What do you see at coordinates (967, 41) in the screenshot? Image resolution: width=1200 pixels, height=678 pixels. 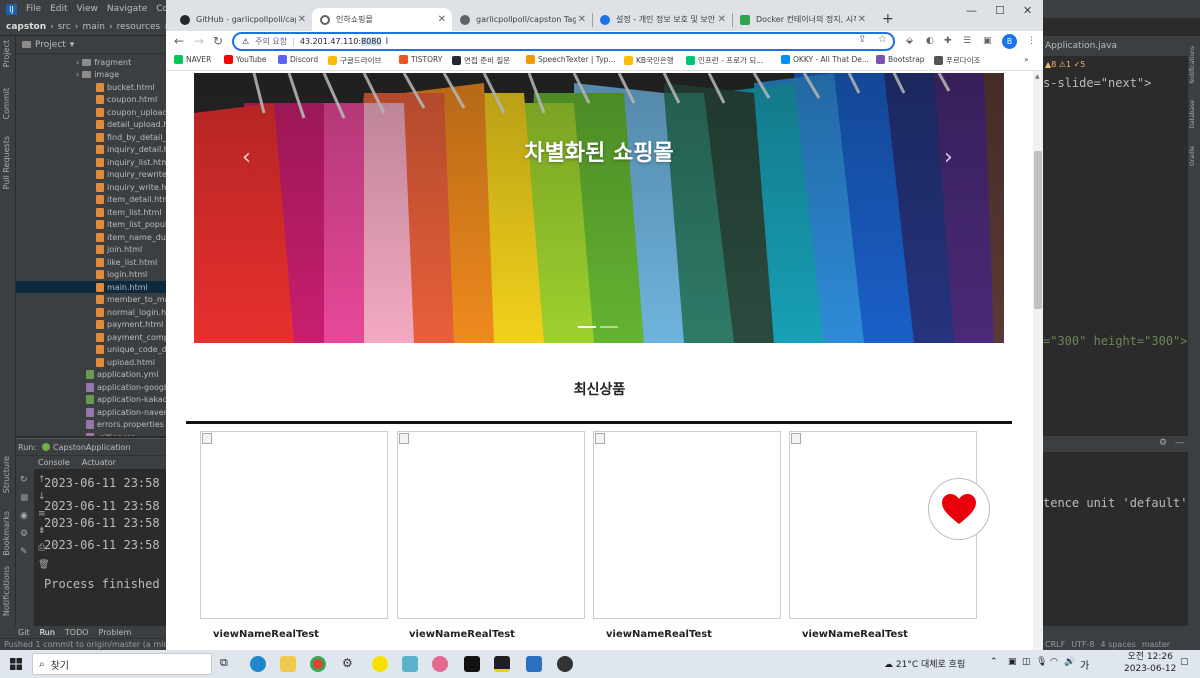 I see `reading-list-icon: ☰` at bounding box center [967, 41].